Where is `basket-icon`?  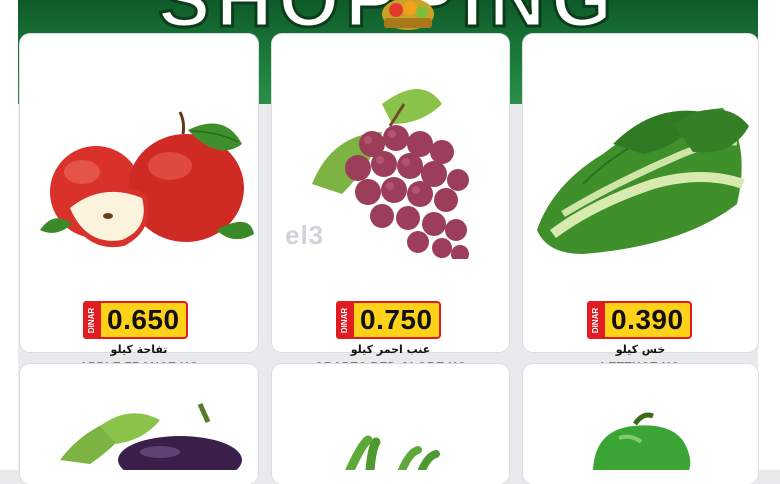 basket-icon is located at coordinates (408, 15).